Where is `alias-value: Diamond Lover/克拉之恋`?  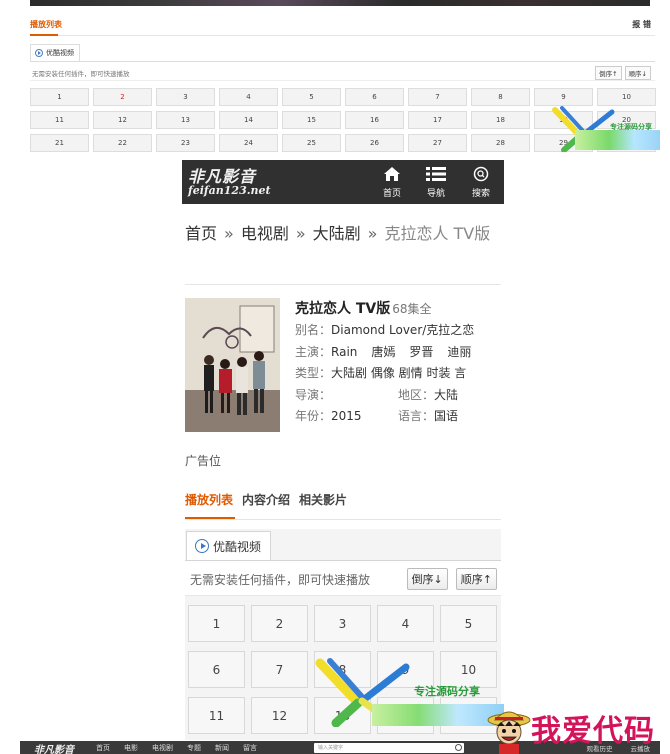
alias-value: Diamond Lover/克拉之恋 is located at coordinates (403, 330).